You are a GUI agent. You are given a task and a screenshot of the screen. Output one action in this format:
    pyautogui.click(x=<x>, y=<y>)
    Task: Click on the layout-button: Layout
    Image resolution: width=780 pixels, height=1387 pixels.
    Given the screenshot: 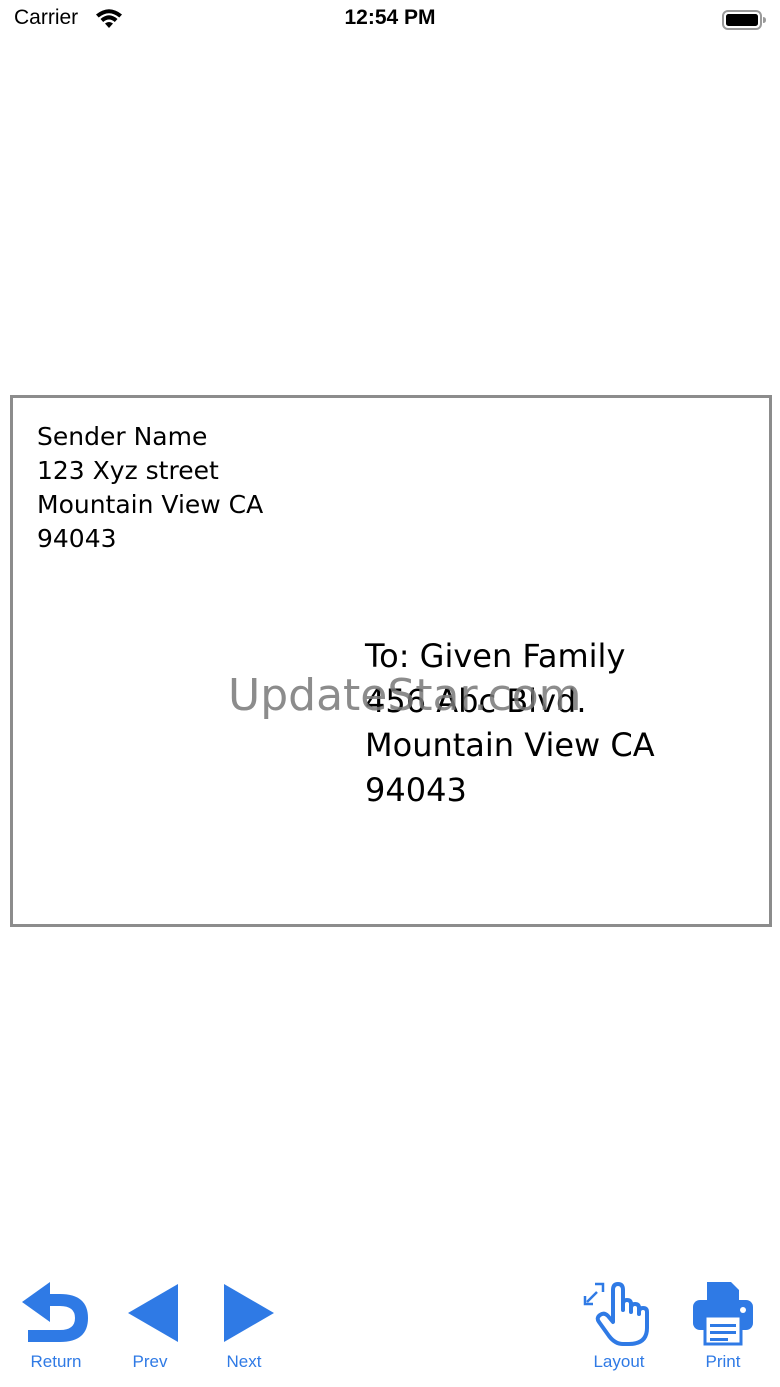 What is the action you would take?
    pyautogui.click(x=619, y=1326)
    